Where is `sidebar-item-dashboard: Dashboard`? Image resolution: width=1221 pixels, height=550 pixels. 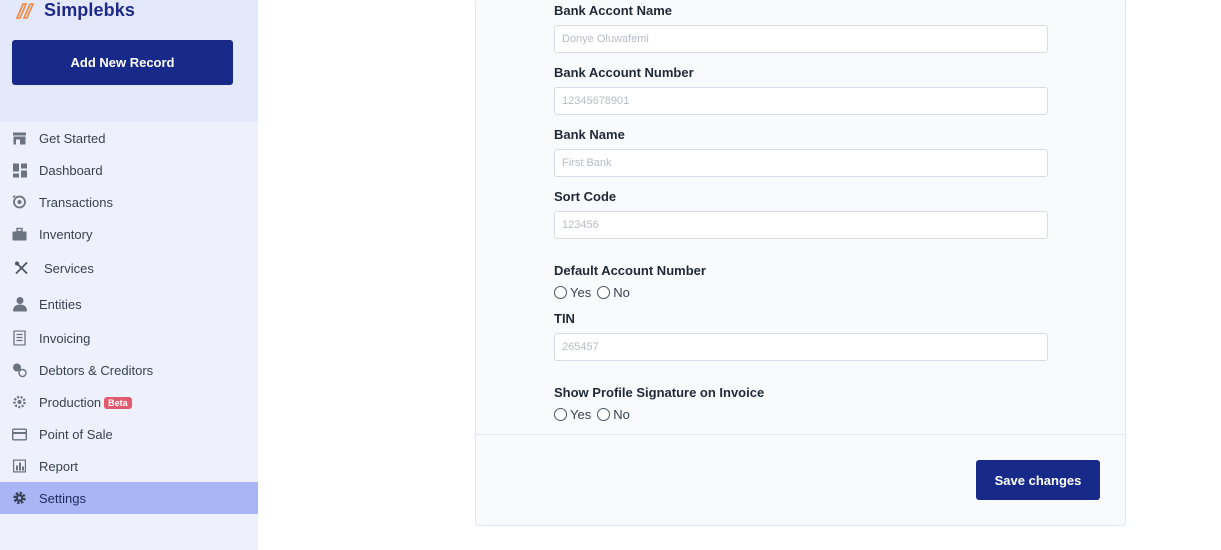
sidebar-item-dashboard: Dashboard is located at coordinates (129, 170).